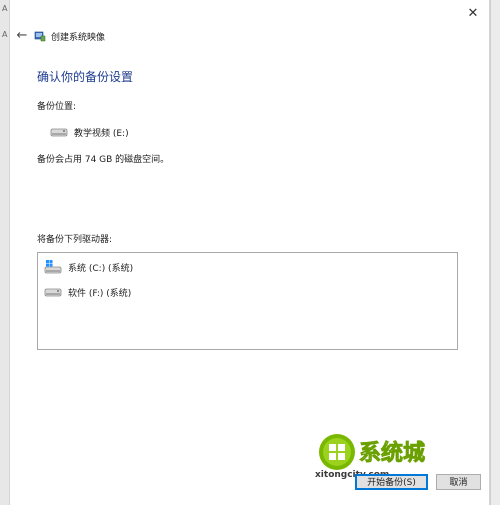 This screenshot has width=500, height=505. I want to click on backup-location-drive-label: 教学视频 (E:), so click(101, 134).